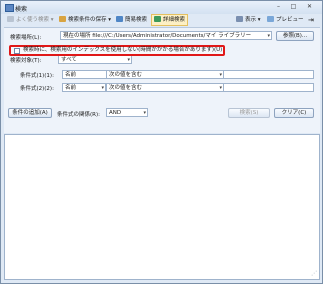  I want to click on resize-grip-icon: ⋰, so click(314, 273).